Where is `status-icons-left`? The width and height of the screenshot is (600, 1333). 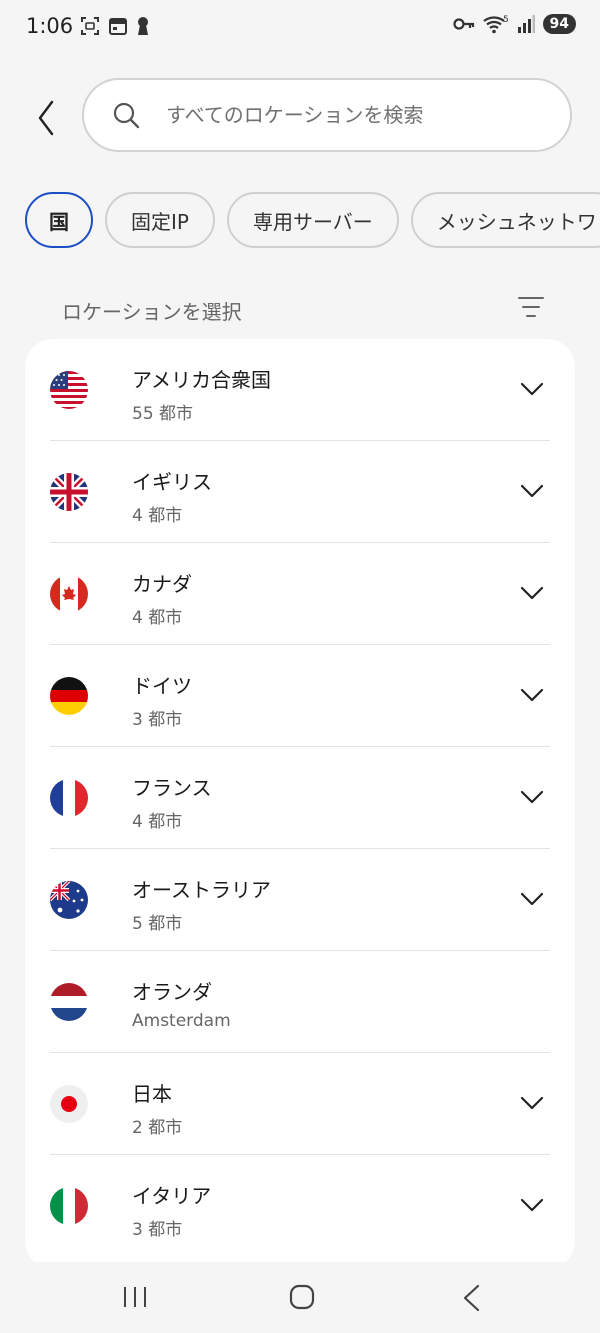 status-icons-left is located at coordinates (115, 26).